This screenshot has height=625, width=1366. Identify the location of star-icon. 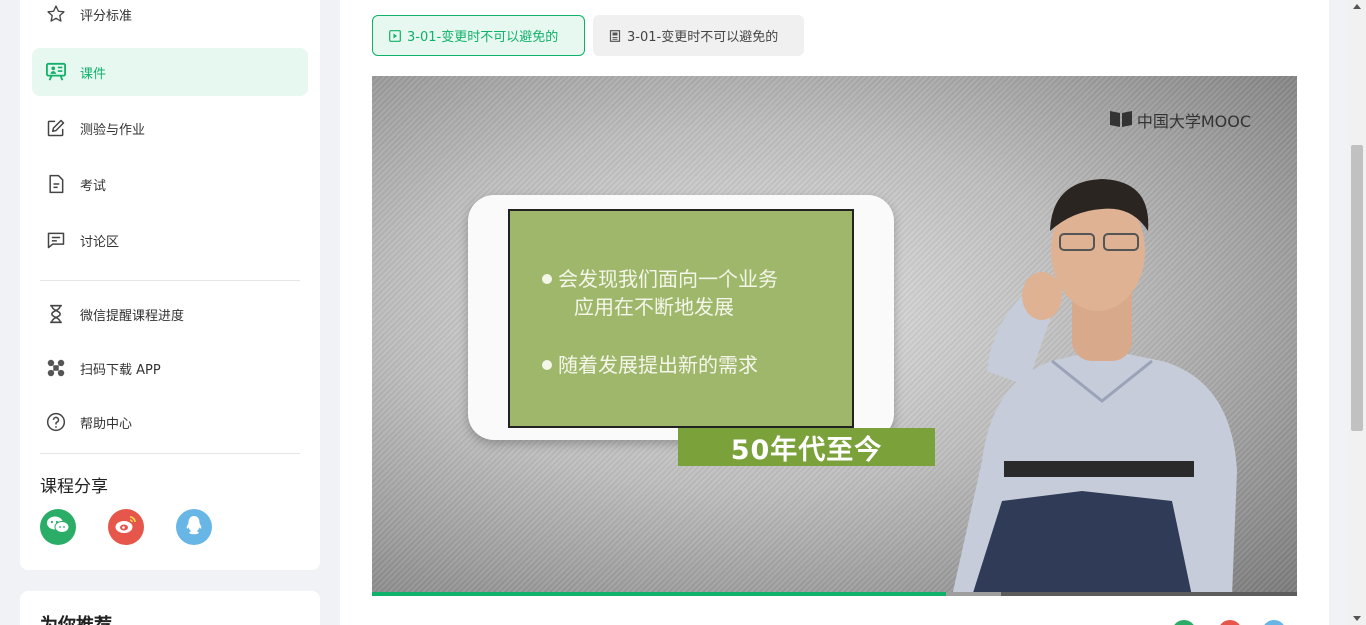
(56, 14).